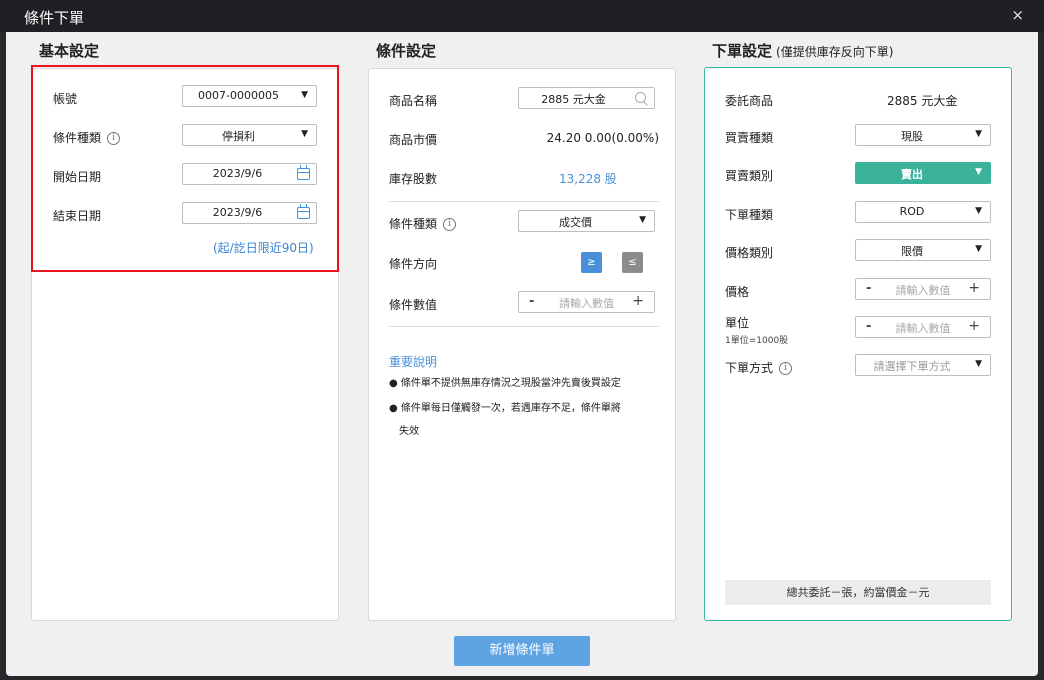  Describe the element at coordinates (835, 52) in the screenshot. I see `order-subtitle: (僅提供庫存反向下單)` at that location.